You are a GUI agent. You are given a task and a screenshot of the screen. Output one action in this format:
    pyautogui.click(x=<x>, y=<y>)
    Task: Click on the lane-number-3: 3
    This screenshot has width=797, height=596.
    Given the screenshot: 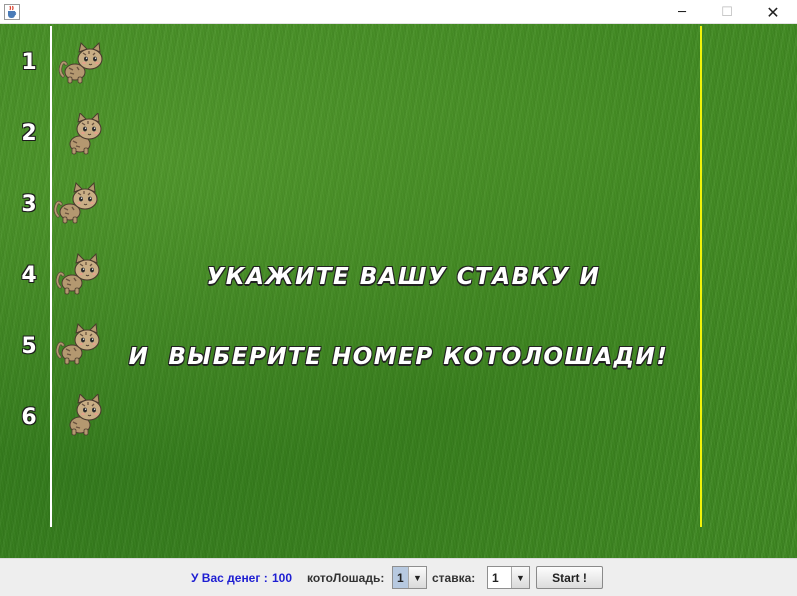 What is the action you would take?
    pyautogui.click(x=29, y=204)
    